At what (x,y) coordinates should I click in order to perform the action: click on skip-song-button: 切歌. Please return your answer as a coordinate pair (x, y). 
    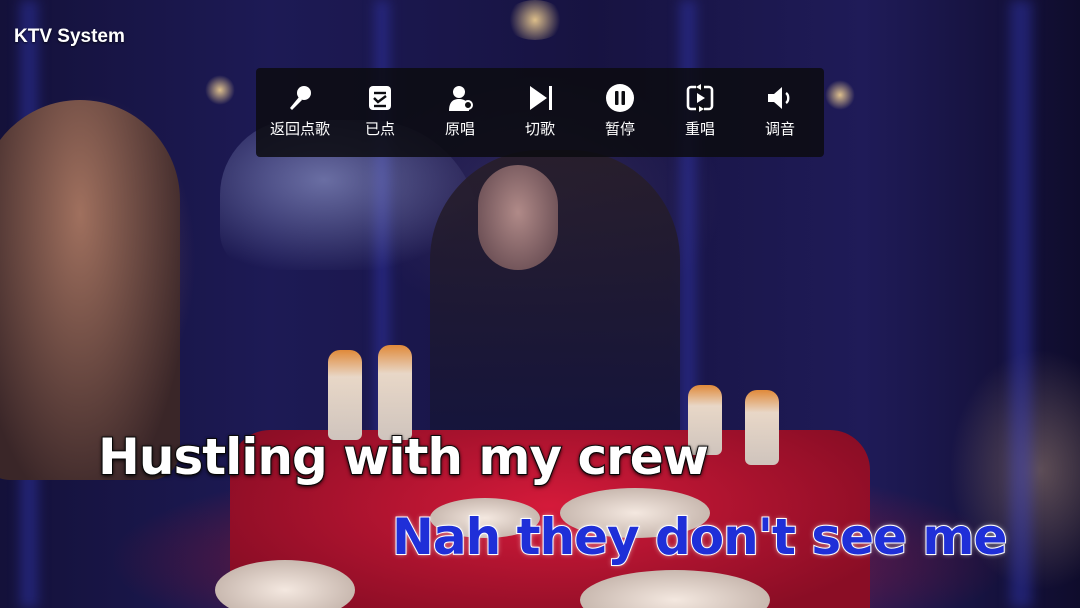
    Looking at the image, I should click on (540, 112).